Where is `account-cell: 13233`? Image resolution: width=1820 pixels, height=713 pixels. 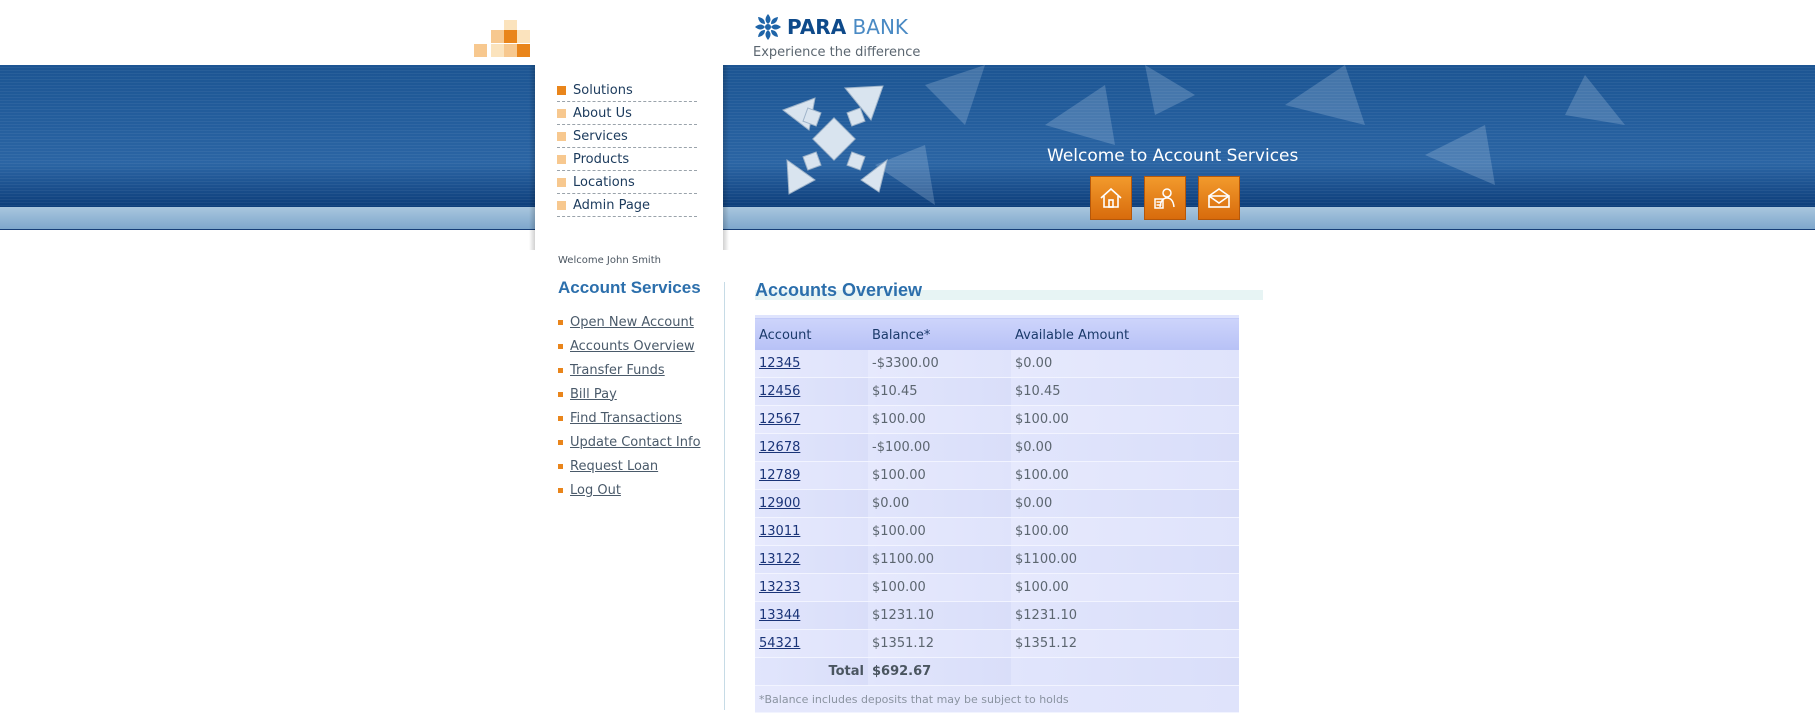 account-cell: 13233 is located at coordinates (811, 587).